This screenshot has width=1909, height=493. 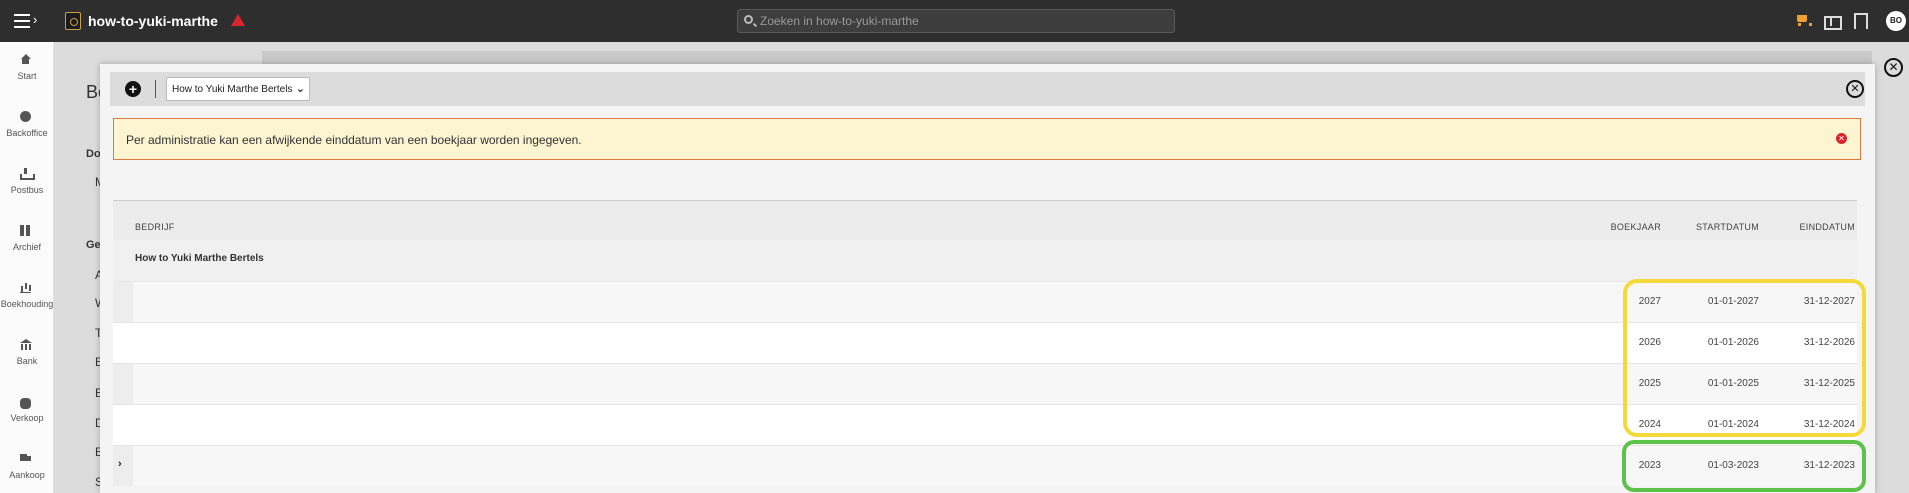 I want to click on company-select-value: How to Yuki Marthe Bertels, so click(x=232, y=89).